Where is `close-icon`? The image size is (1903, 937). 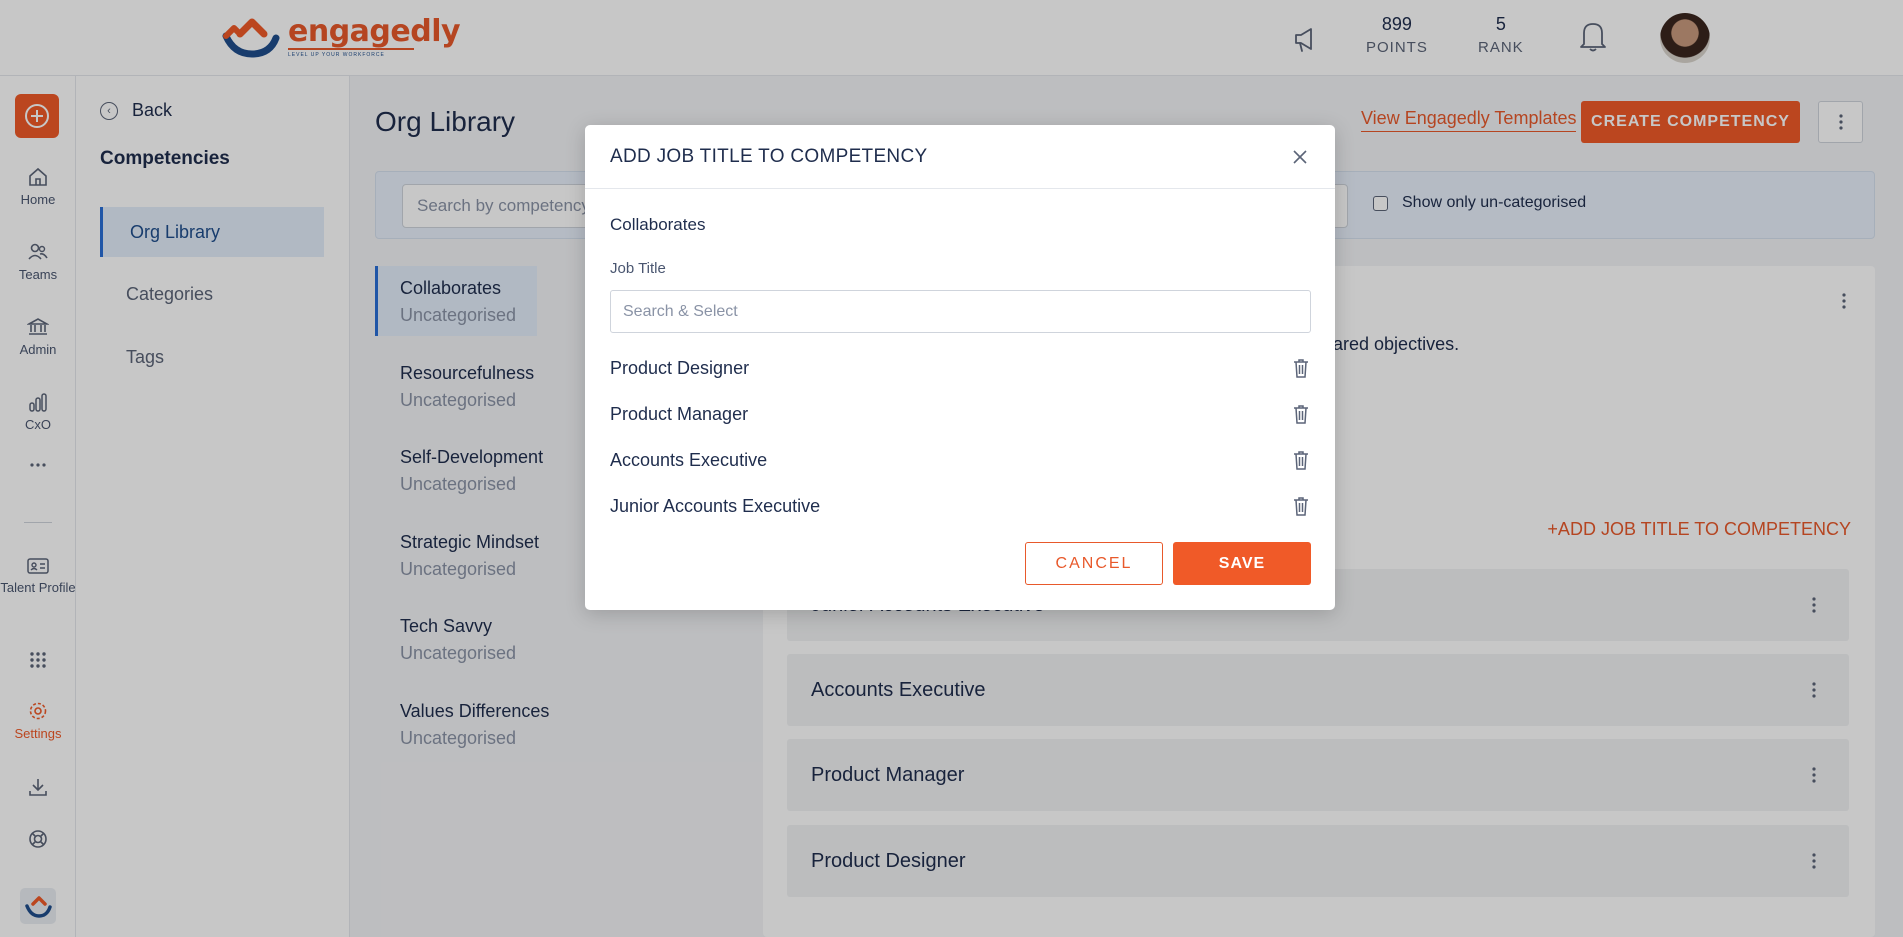 close-icon is located at coordinates (1300, 156).